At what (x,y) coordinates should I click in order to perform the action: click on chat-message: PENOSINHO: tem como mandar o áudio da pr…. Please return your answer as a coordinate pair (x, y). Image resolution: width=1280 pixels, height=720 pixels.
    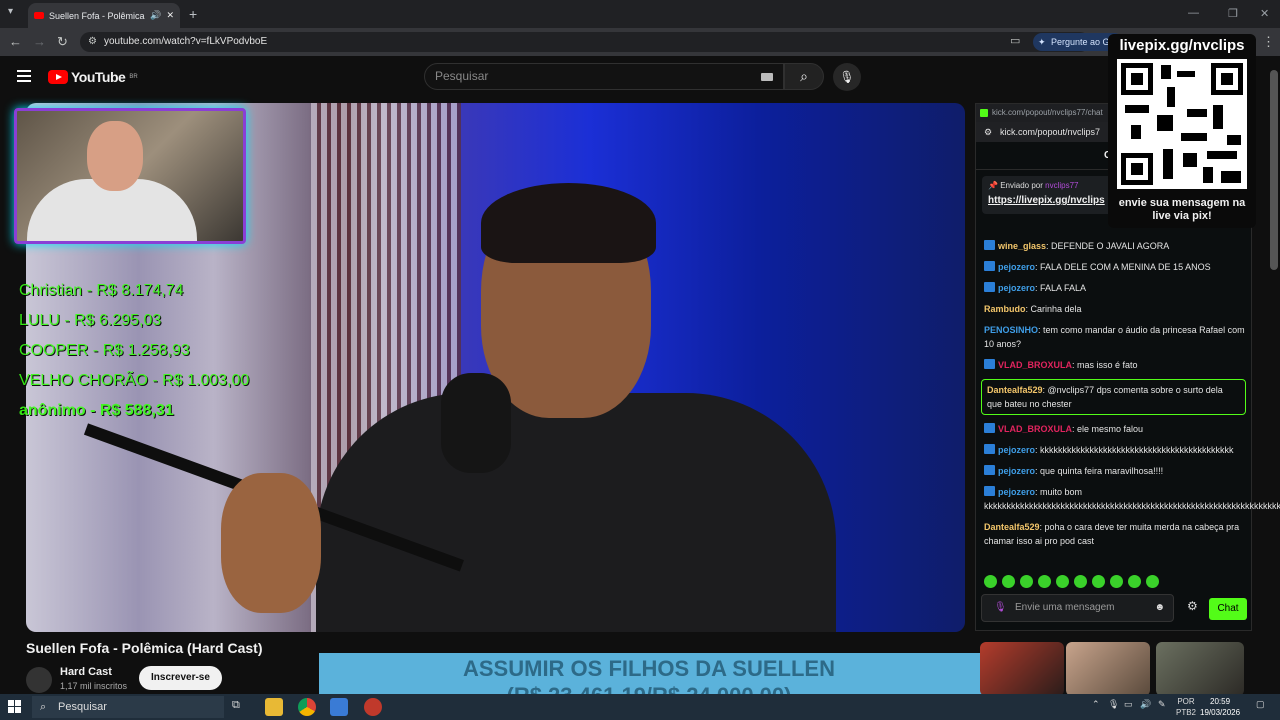
    Looking at the image, I should click on (1115, 337).